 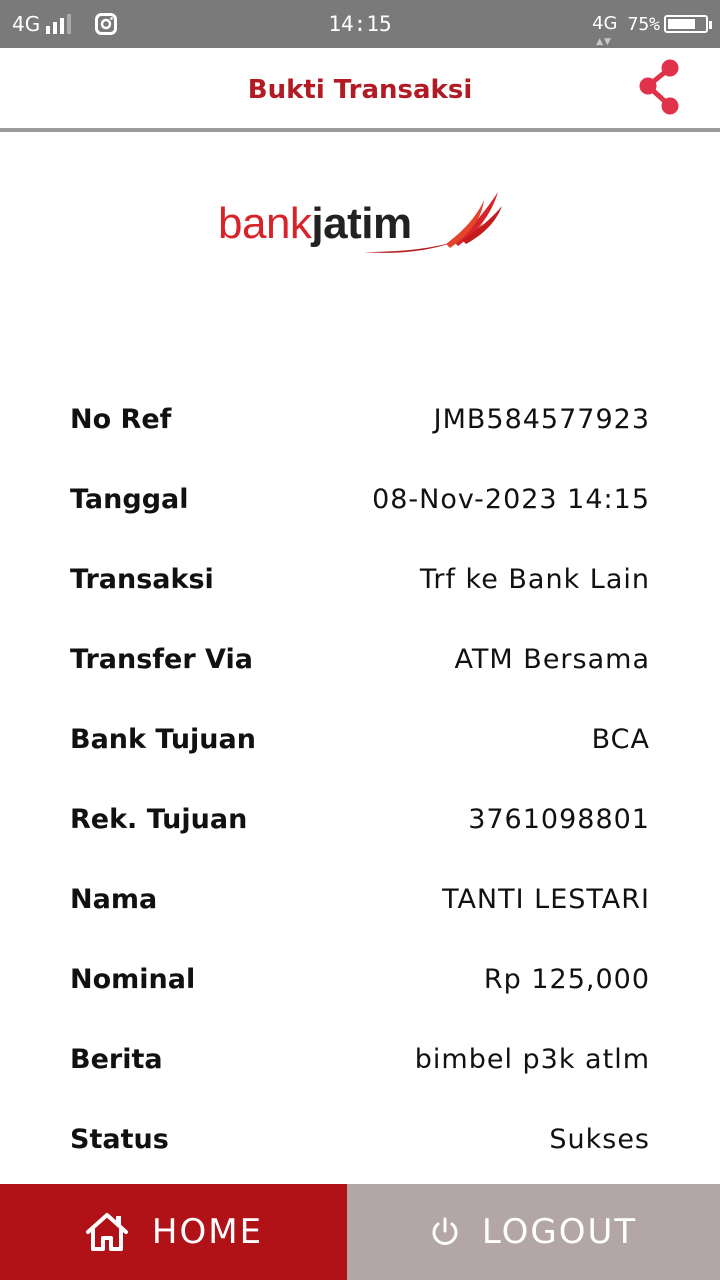 I want to click on logo-jatim-text: jatim, so click(x=361, y=223).